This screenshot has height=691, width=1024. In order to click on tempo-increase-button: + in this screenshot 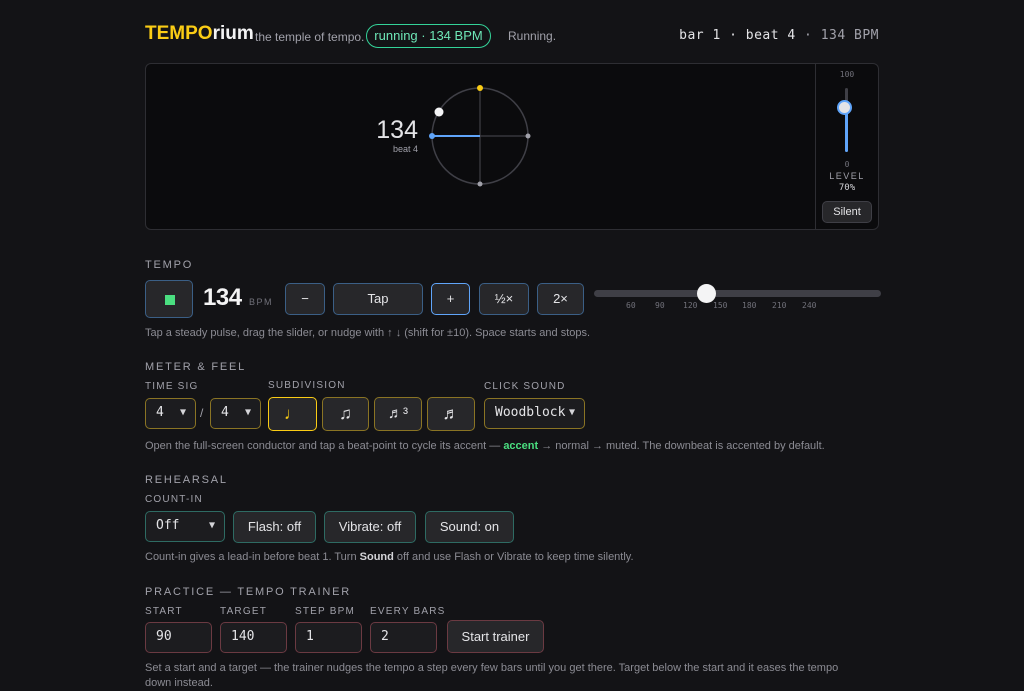, I will do `click(450, 299)`.